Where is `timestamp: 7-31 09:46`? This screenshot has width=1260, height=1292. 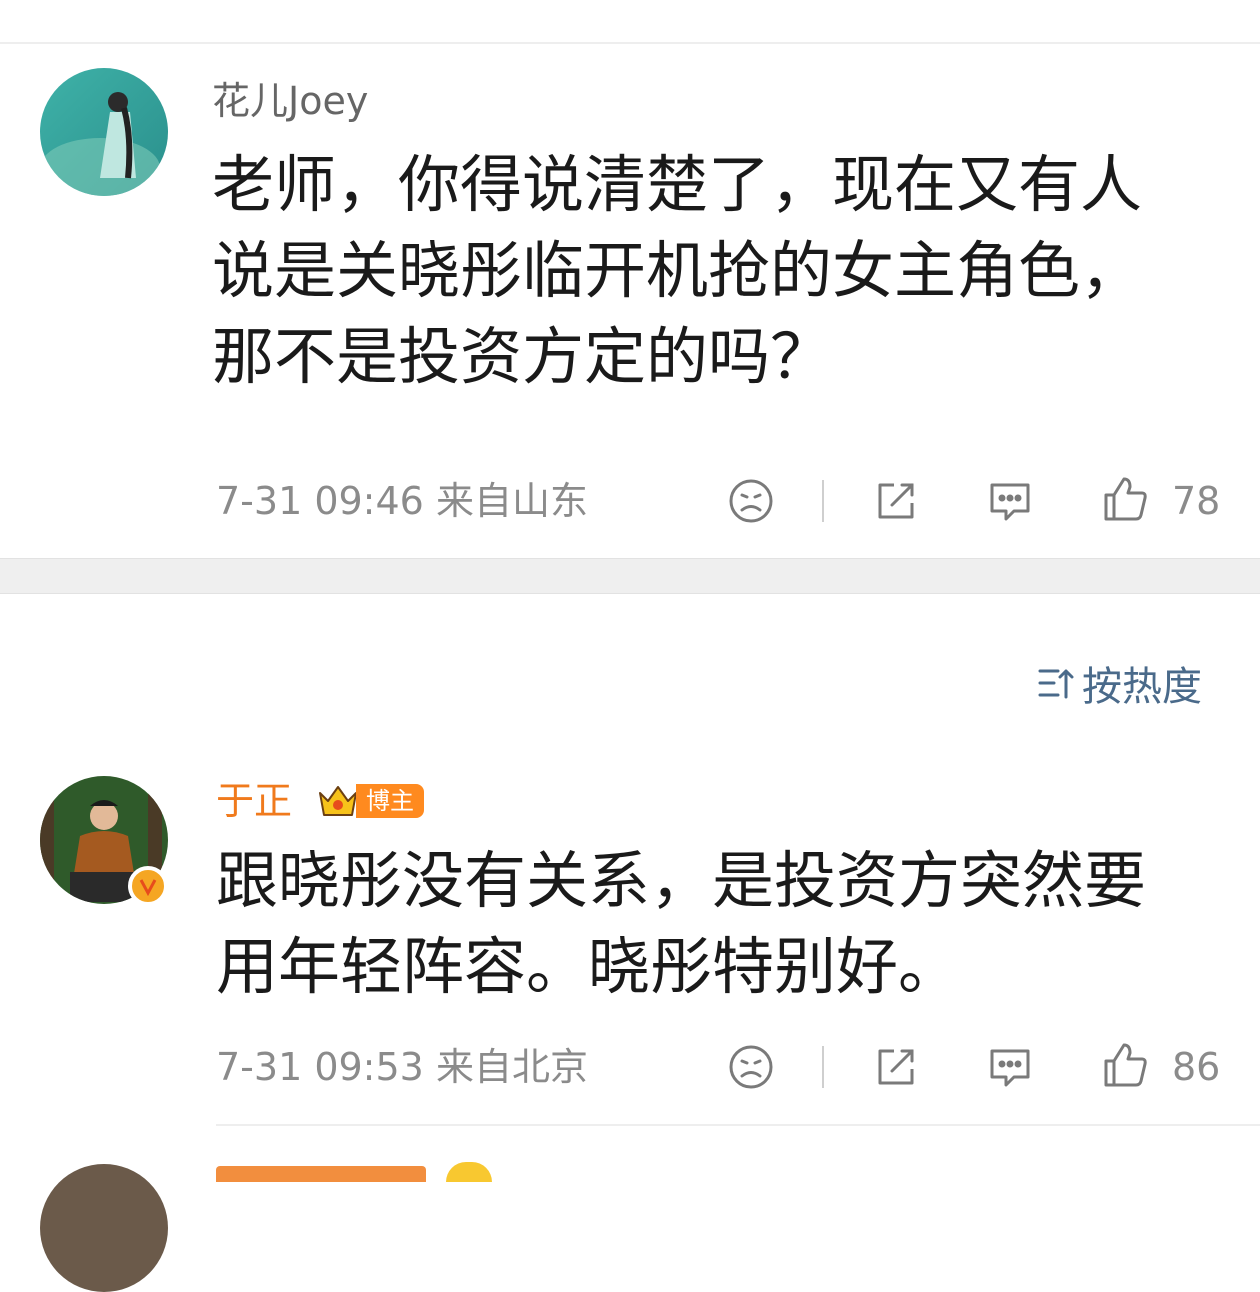
timestamp: 7-31 09:46 is located at coordinates (320, 501).